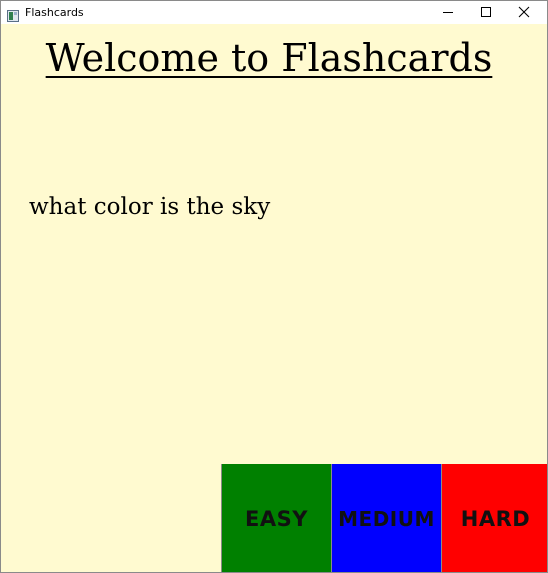 Image resolution: width=548 pixels, height=573 pixels. What do you see at coordinates (274, 12) in the screenshot?
I see `title-bar: Flashcards` at bounding box center [274, 12].